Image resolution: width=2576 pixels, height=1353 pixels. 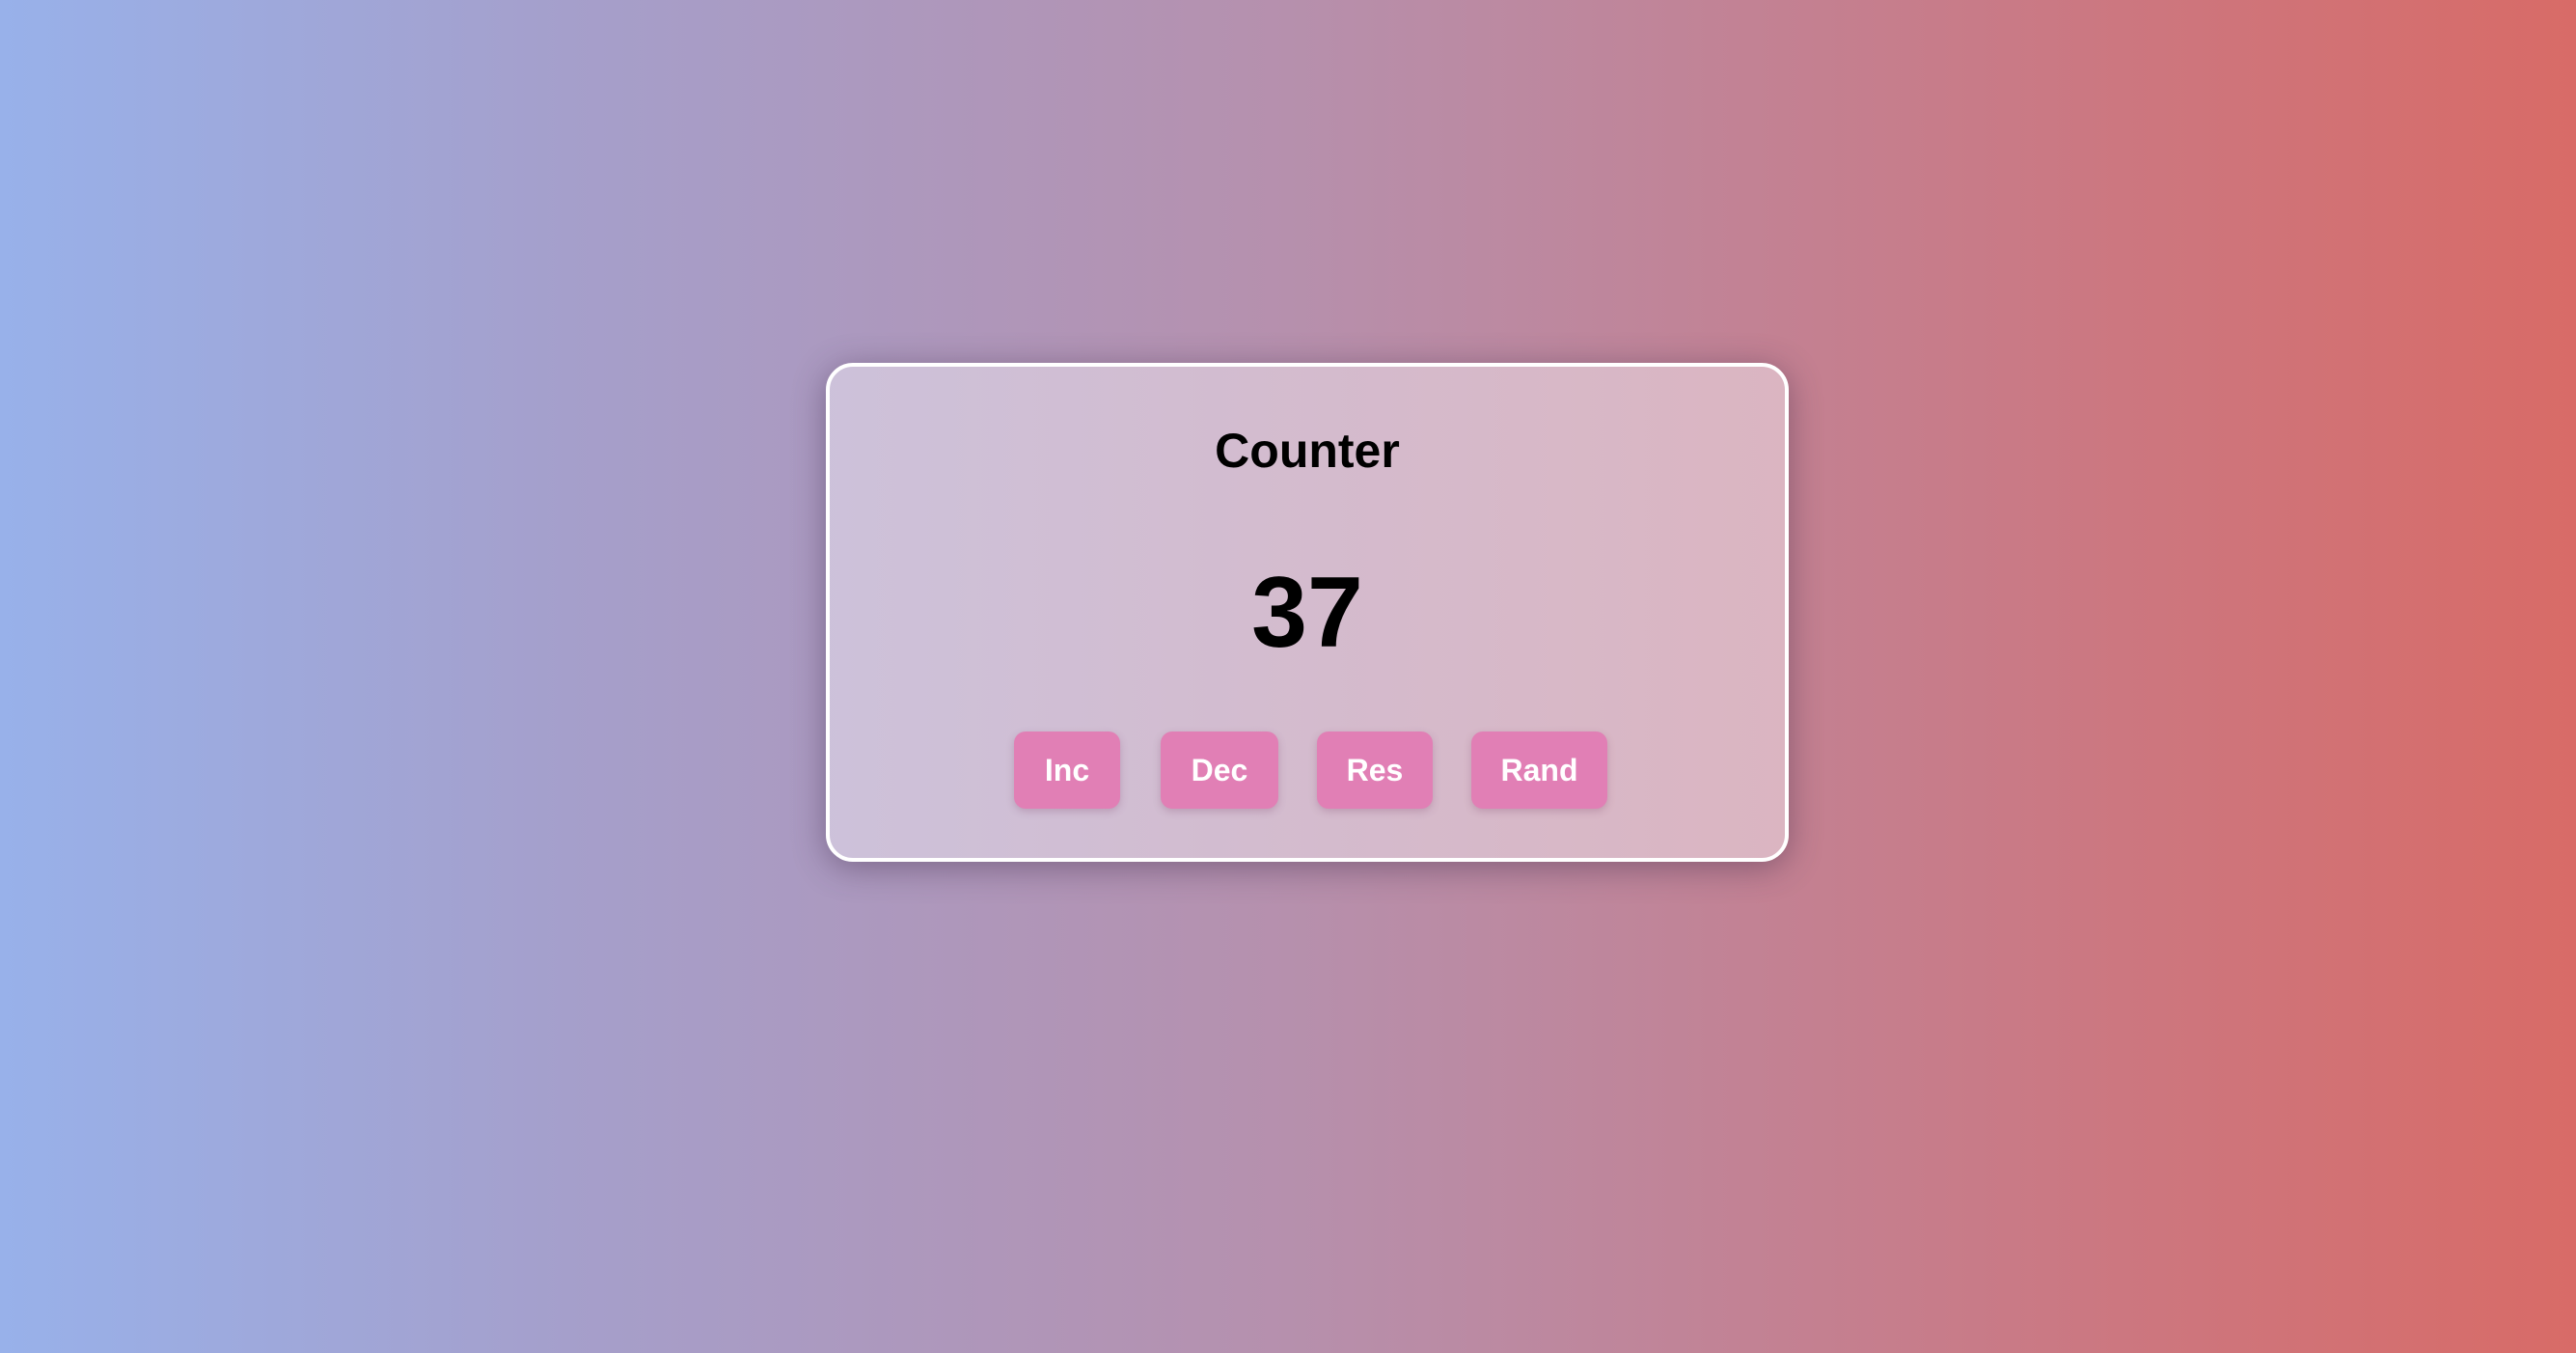 What do you see at coordinates (1539, 770) in the screenshot?
I see `random-button: Rand` at bounding box center [1539, 770].